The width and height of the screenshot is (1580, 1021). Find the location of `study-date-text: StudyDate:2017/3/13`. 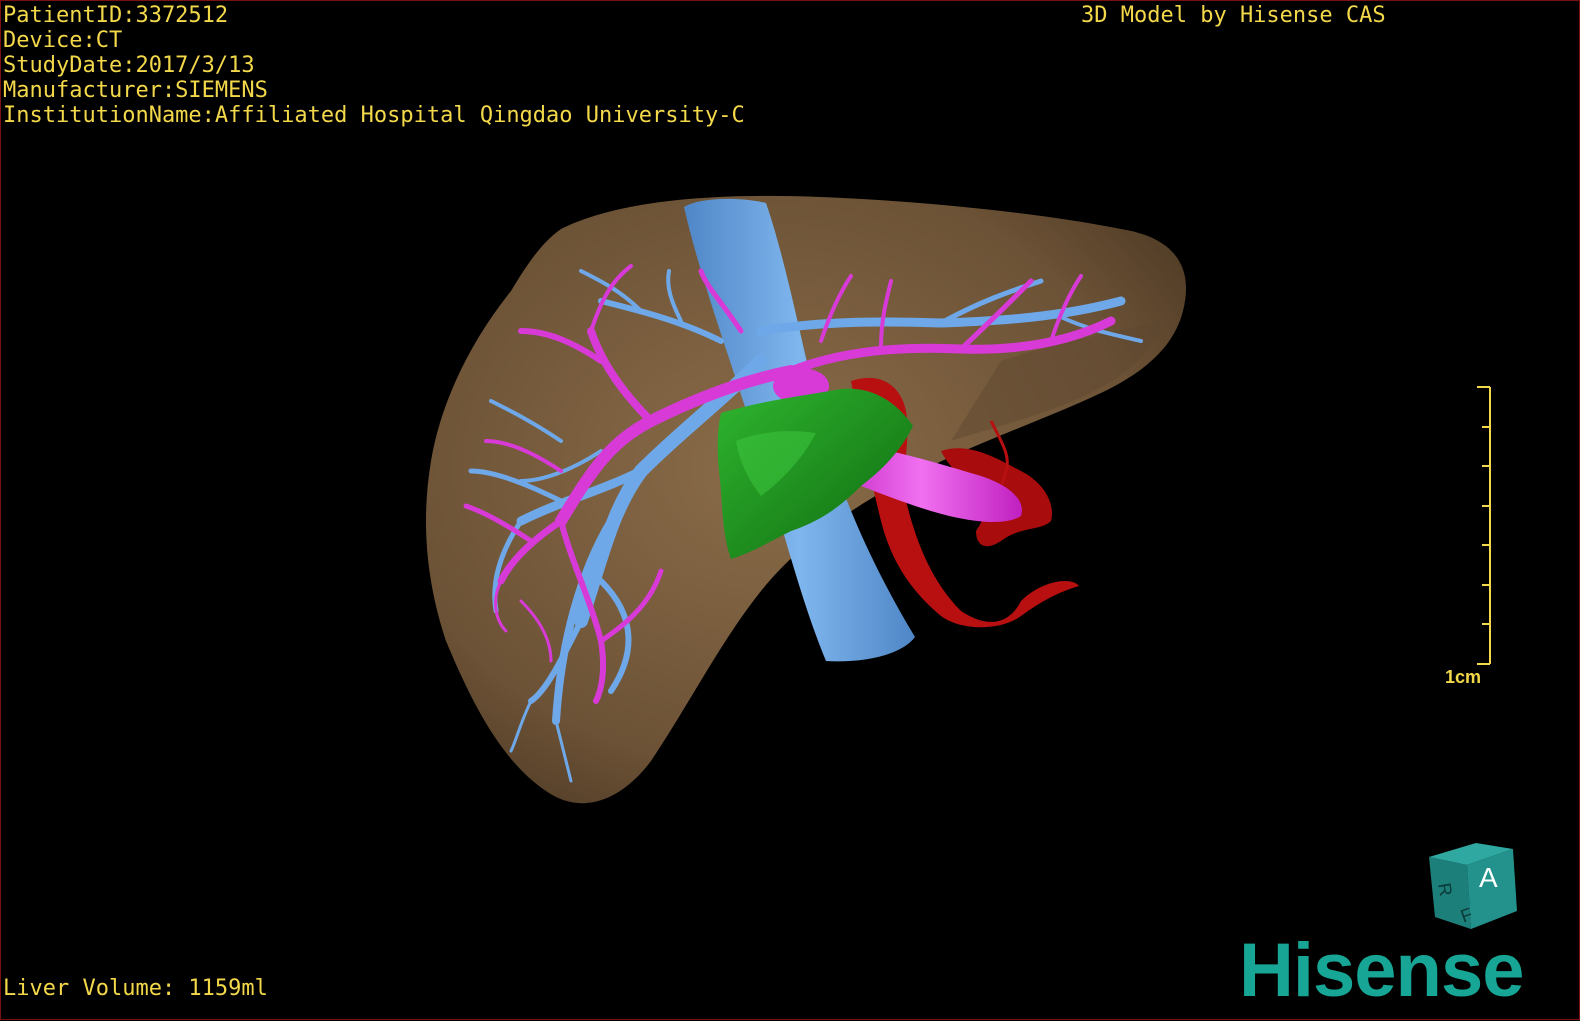

study-date-text: StudyDate:2017/3/13 is located at coordinates (129, 65).